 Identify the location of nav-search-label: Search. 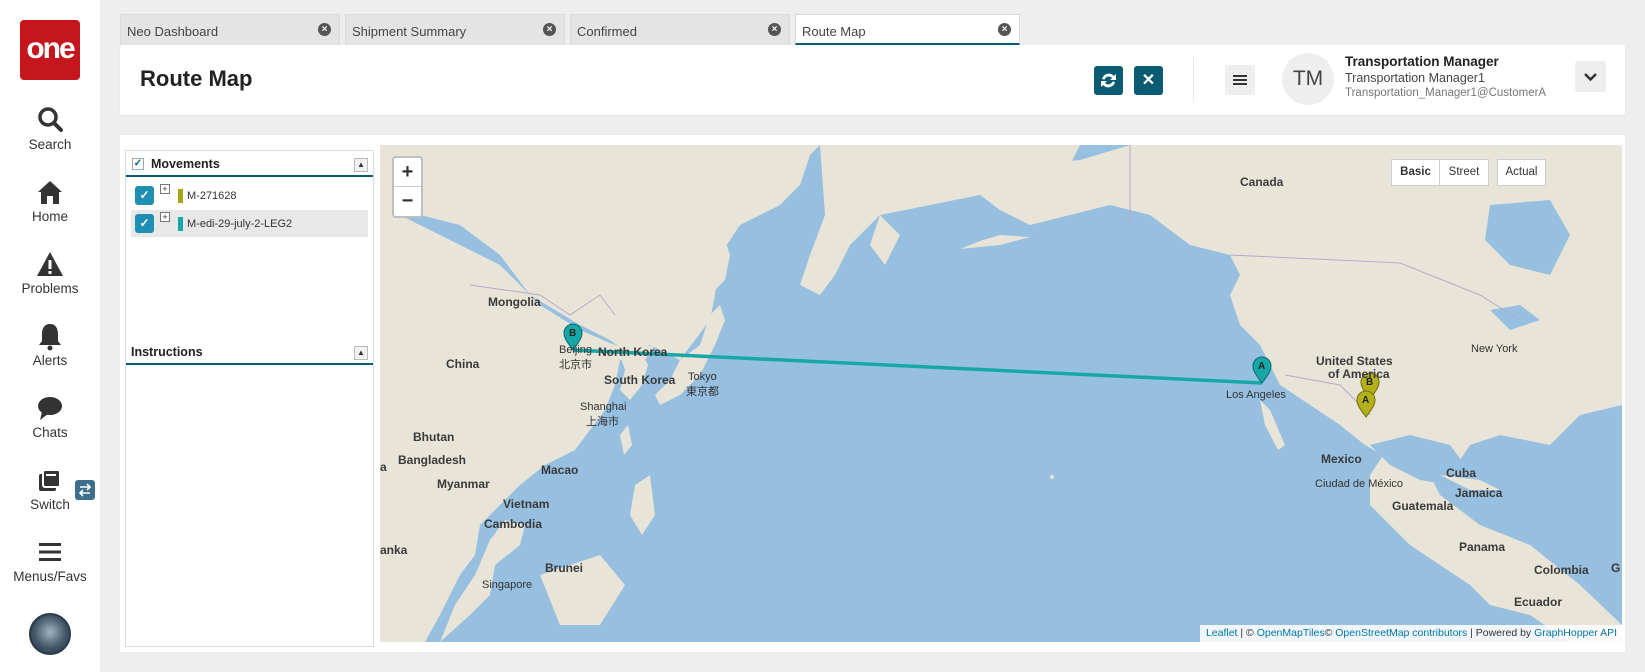
(50, 144).